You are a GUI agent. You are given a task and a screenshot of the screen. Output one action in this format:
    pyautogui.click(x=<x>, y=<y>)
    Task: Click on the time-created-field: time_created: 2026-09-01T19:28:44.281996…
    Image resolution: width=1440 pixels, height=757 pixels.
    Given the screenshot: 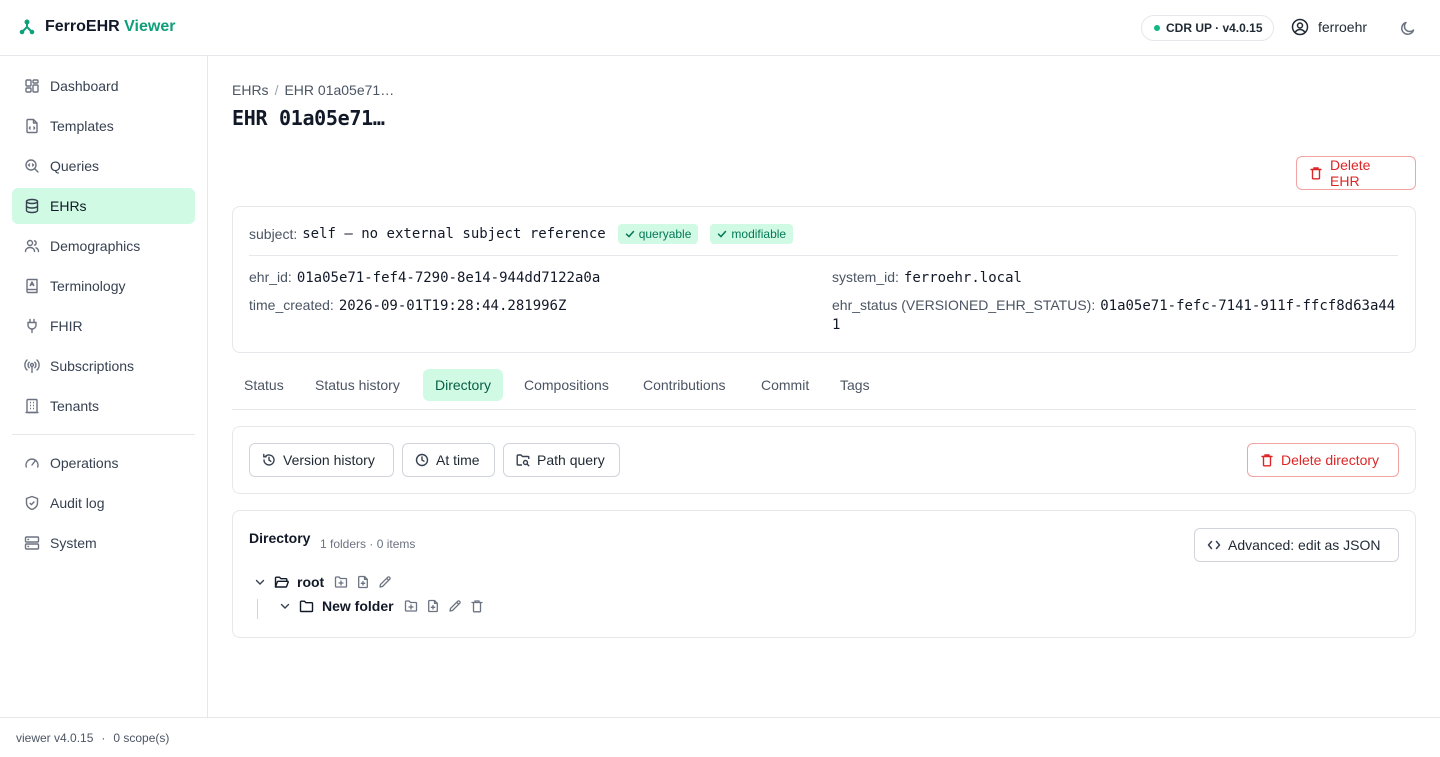 What is the action you would take?
    pyautogui.click(x=407, y=305)
    